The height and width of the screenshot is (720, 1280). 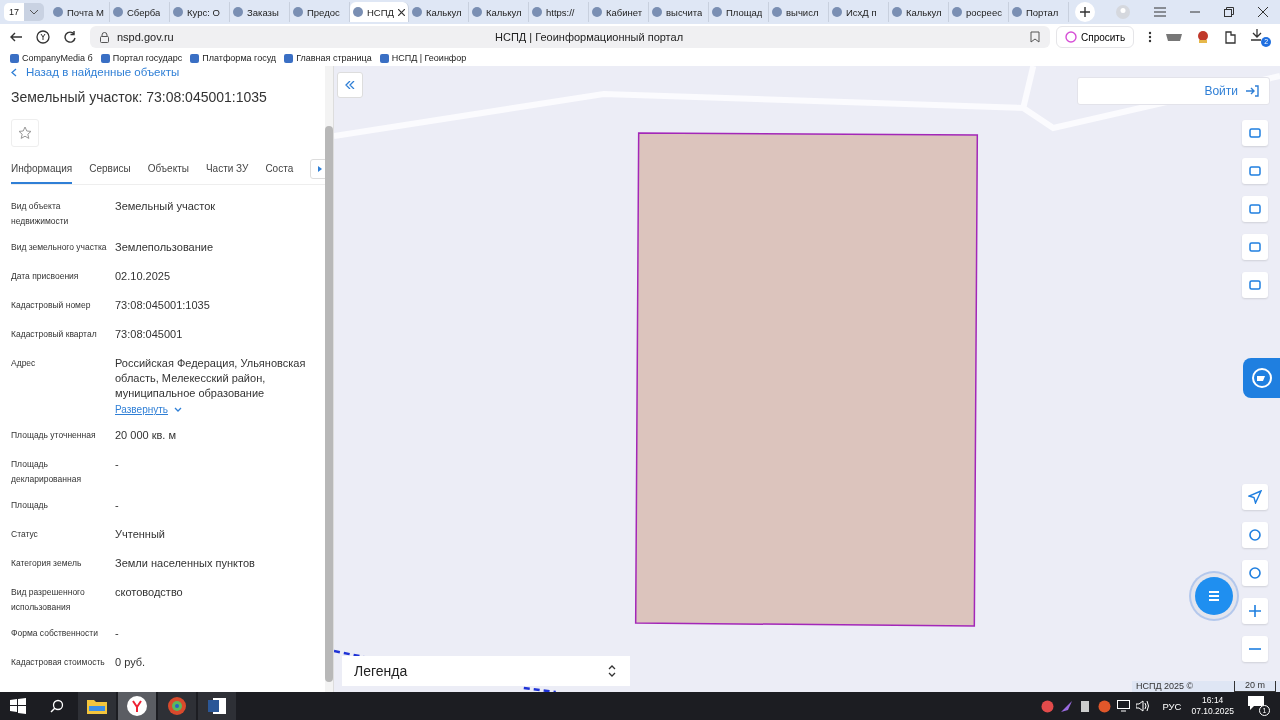 What do you see at coordinates (140, 12) in the screenshot?
I see `browser-tab: Сберба` at bounding box center [140, 12].